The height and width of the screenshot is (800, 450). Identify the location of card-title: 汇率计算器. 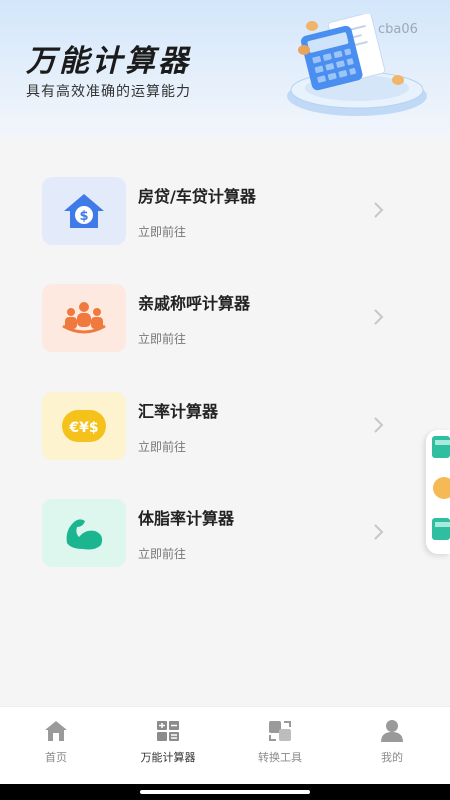
(178, 411).